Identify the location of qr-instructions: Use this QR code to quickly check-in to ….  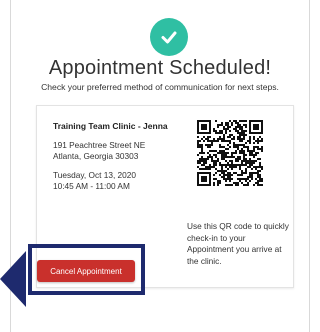
(238, 243).